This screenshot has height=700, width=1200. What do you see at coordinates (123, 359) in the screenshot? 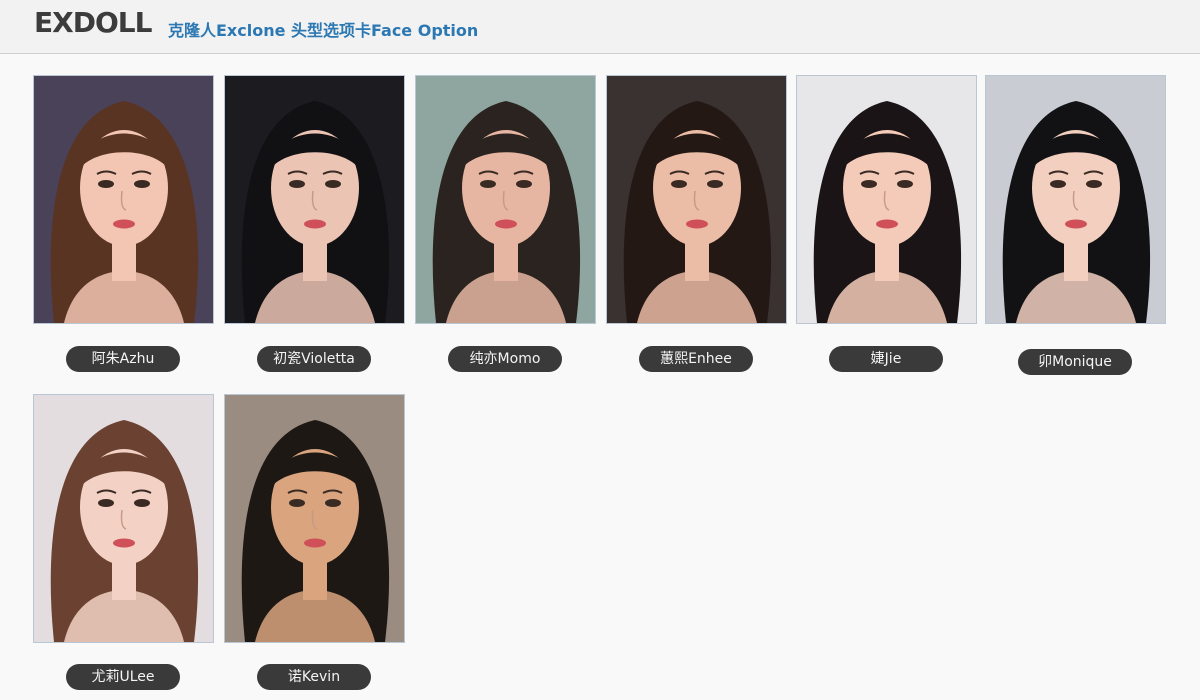
I see `face-name-button: 阿朱Azhu` at bounding box center [123, 359].